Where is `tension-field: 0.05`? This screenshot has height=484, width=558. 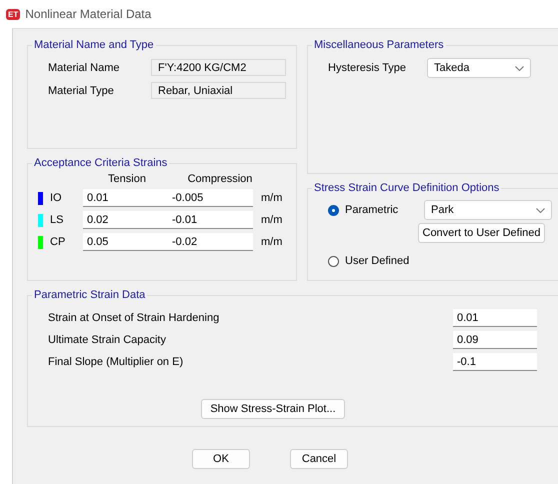 tension-field: 0.05 is located at coordinates (125, 242).